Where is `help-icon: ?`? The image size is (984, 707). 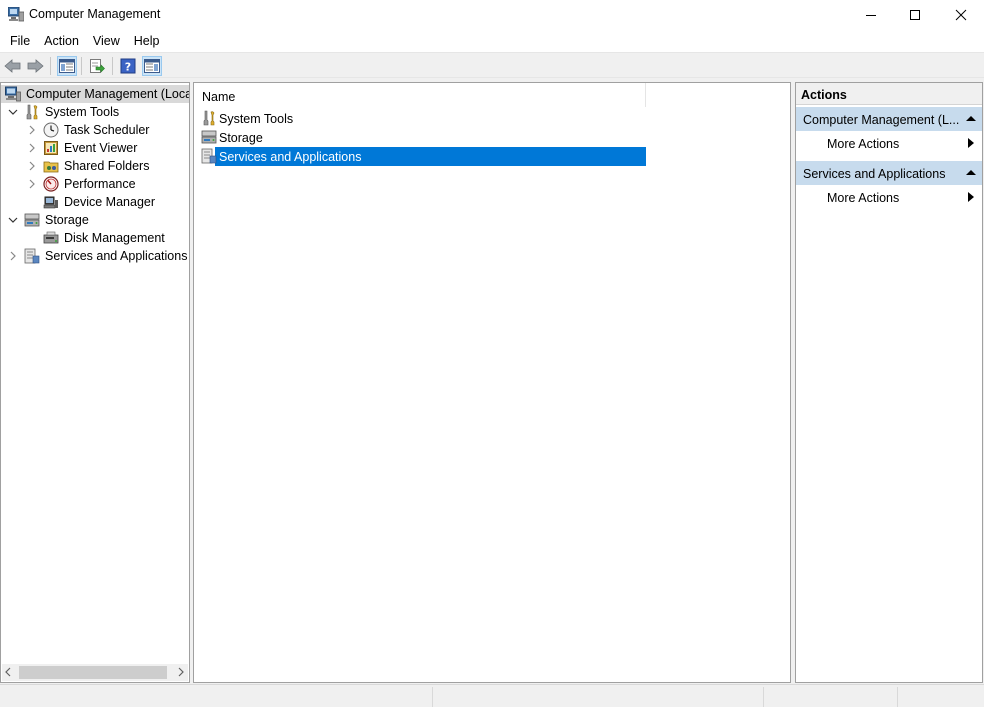 help-icon: ? is located at coordinates (128, 66).